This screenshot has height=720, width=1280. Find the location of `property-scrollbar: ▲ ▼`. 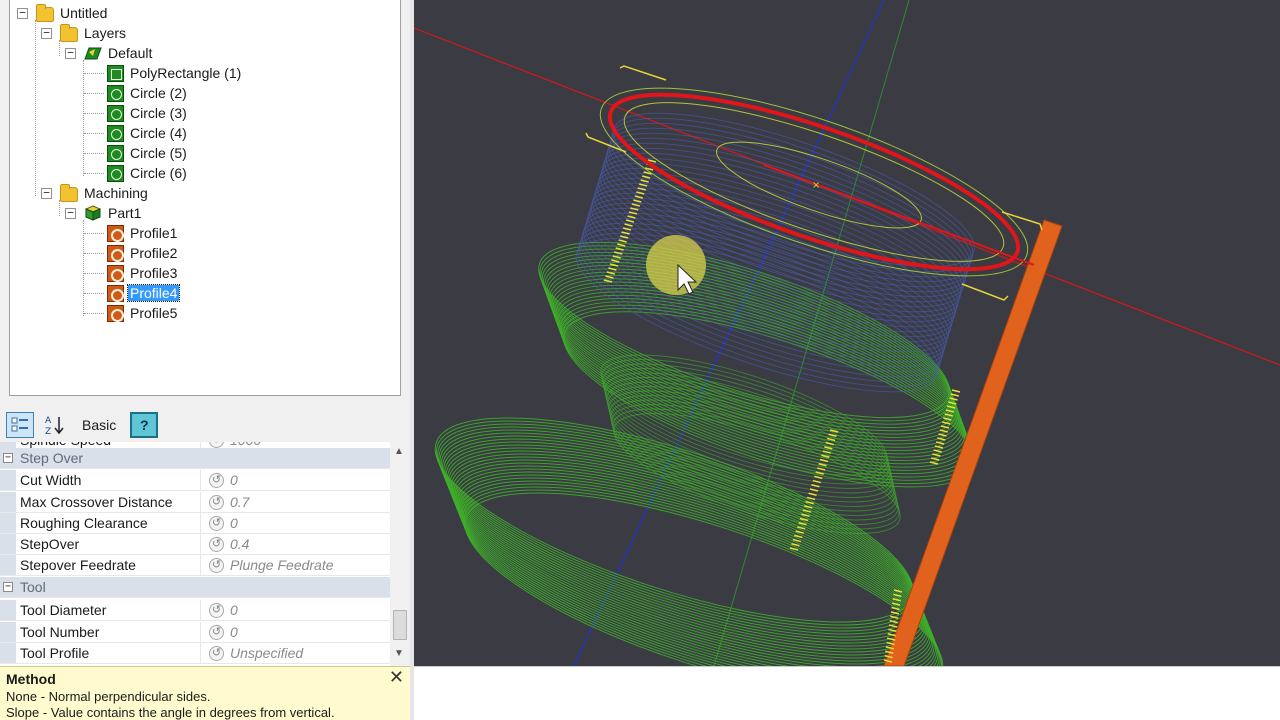

property-scrollbar: ▲ ▼ is located at coordinates (400, 554).